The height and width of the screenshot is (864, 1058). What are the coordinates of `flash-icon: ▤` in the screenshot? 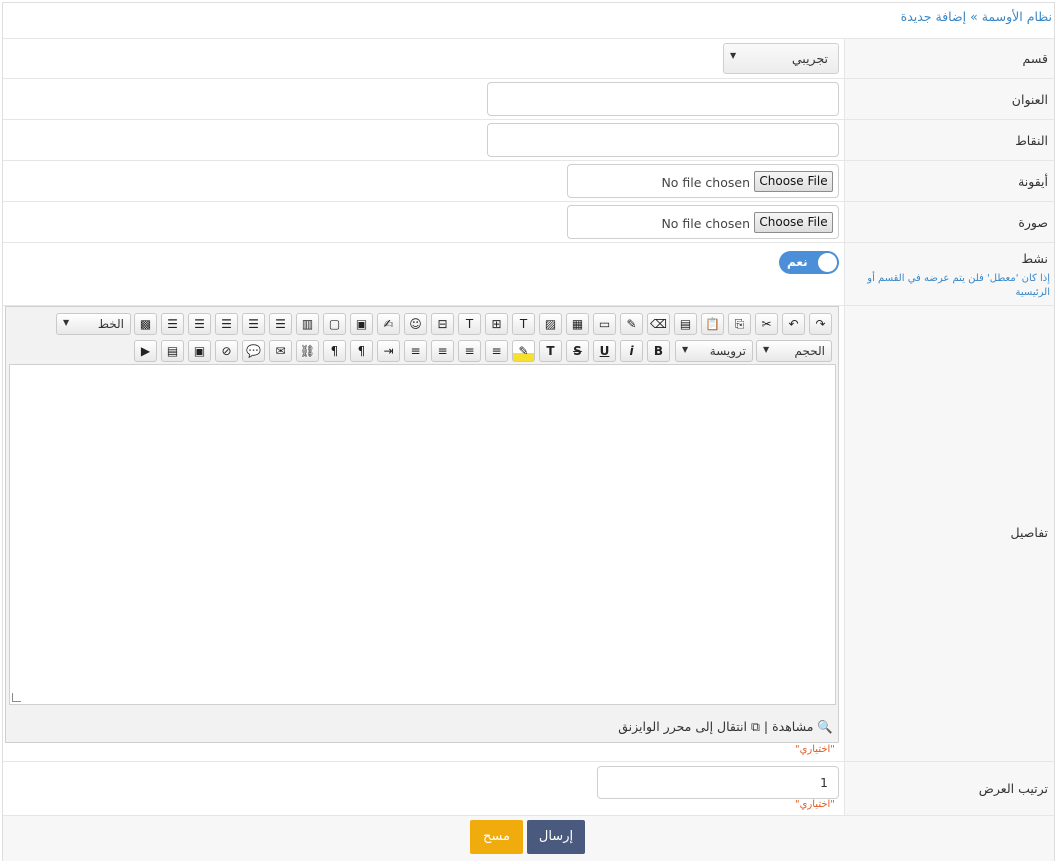 It's located at (172, 351).